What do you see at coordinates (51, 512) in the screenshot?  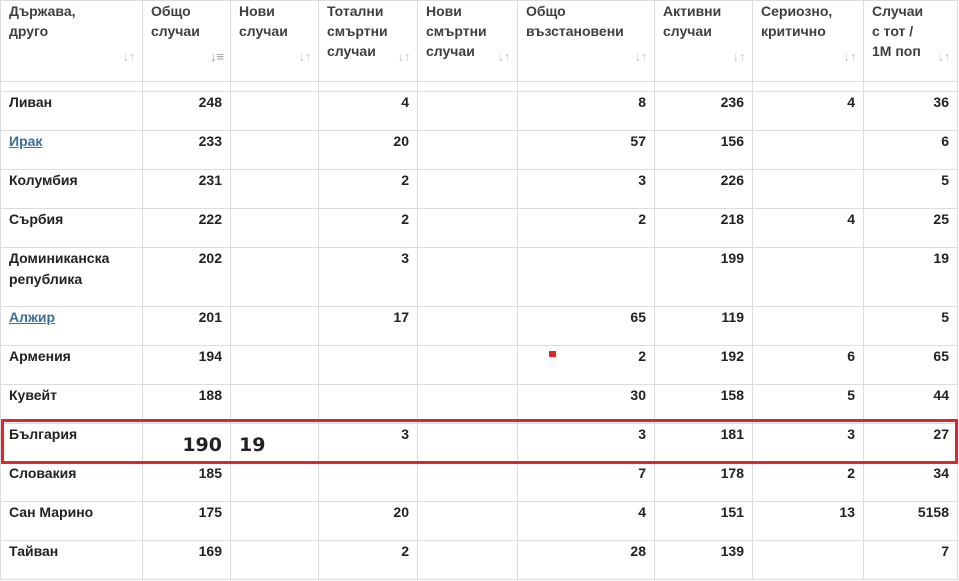 I see `country-name: Сан Марино` at bounding box center [51, 512].